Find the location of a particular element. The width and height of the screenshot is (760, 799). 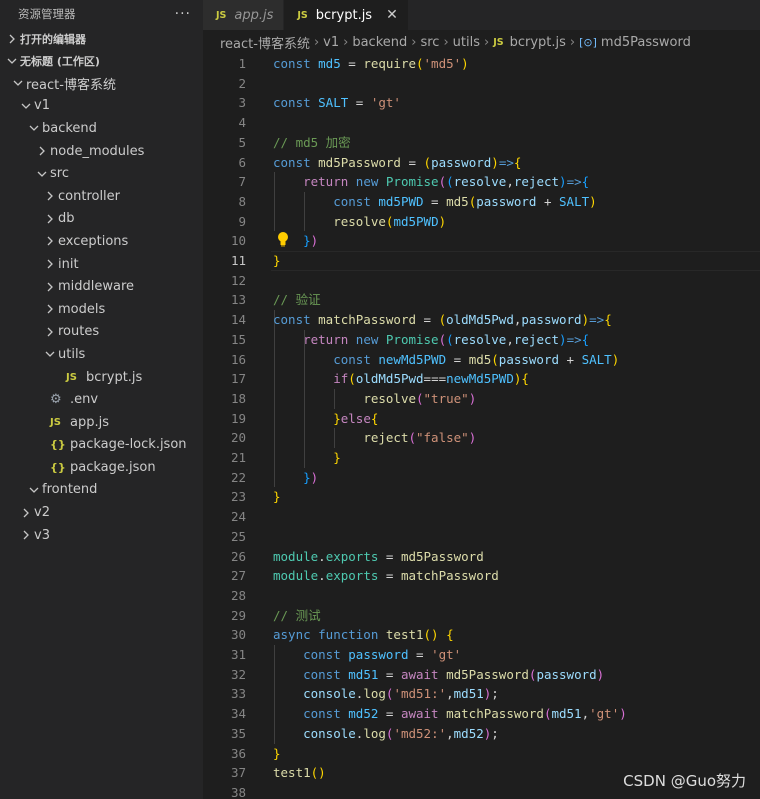

code-line: resolve(md5PWD) is located at coordinates (359, 222).